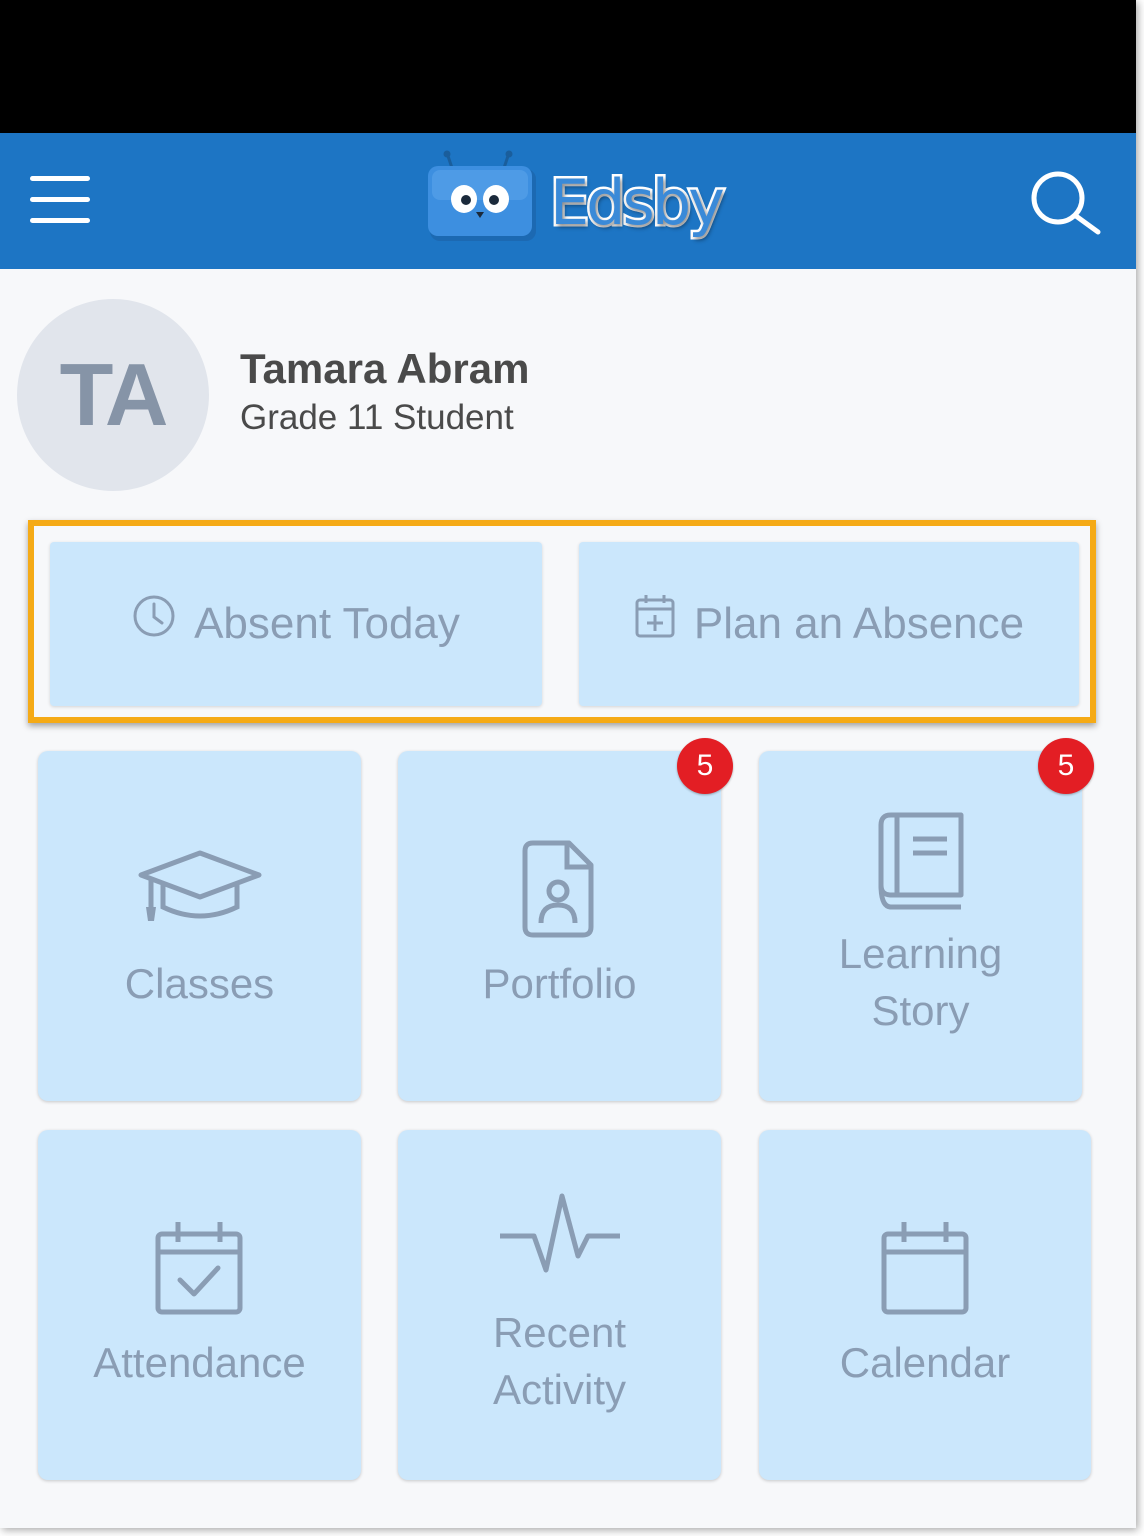 This screenshot has height=1536, width=1144. I want to click on tile-label: Calendar, so click(925, 1362).